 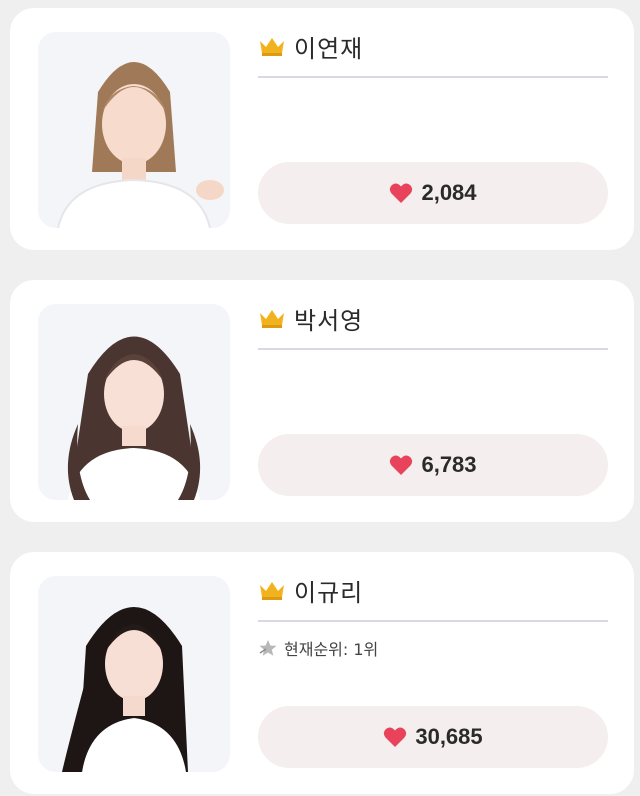 What do you see at coordinates (329, 320) in the screenshot?
I see `candidate-name: 박서영` at bounding box center [329, 320].